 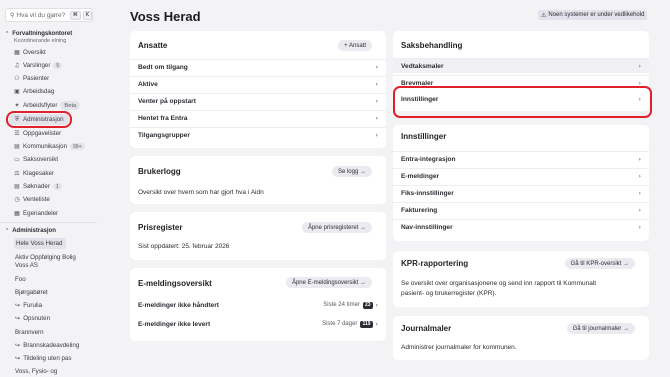 What do you see at coordinates (17, 213) in the screenshot?
I see `table-icon: ▦` at bounding box center [17, 213].